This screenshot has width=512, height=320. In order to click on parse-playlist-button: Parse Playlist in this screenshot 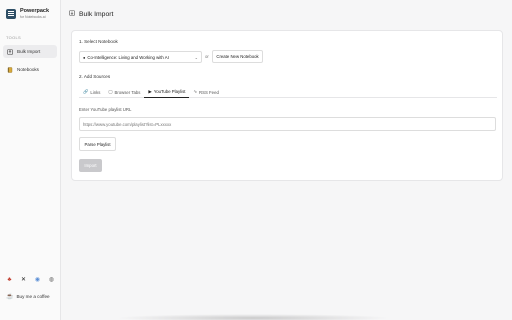, I will do `click(97, 144)`.